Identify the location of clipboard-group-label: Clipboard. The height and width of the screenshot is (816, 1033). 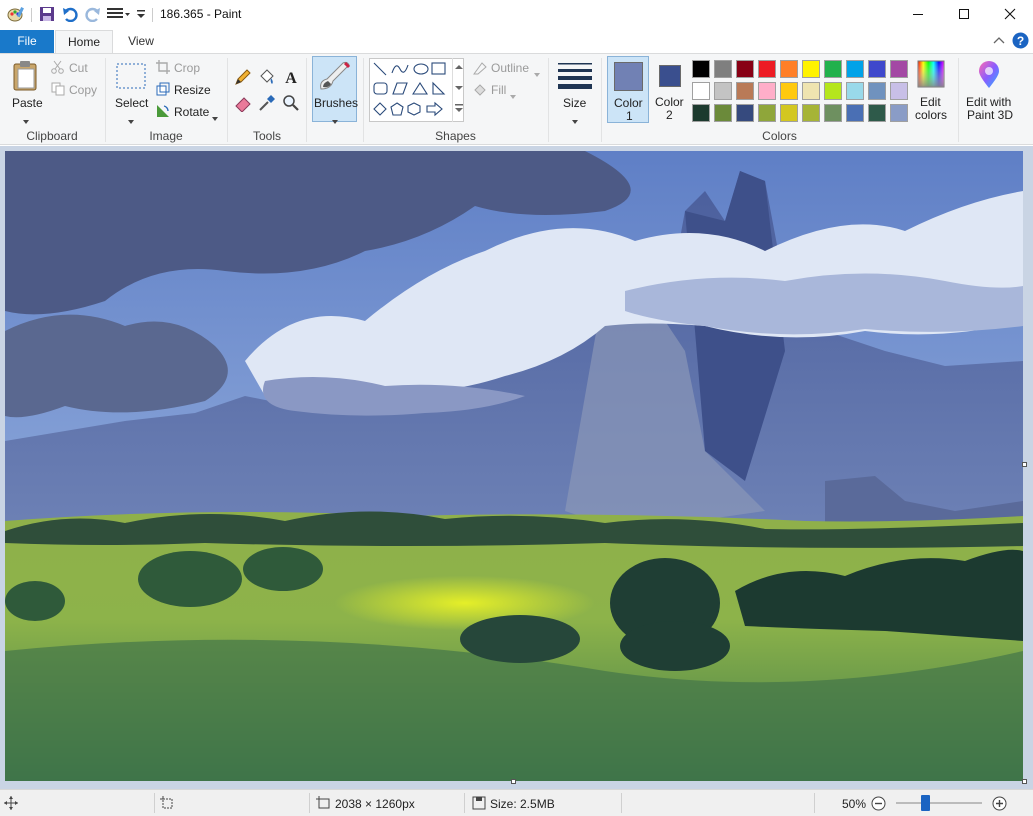
(52, 136).